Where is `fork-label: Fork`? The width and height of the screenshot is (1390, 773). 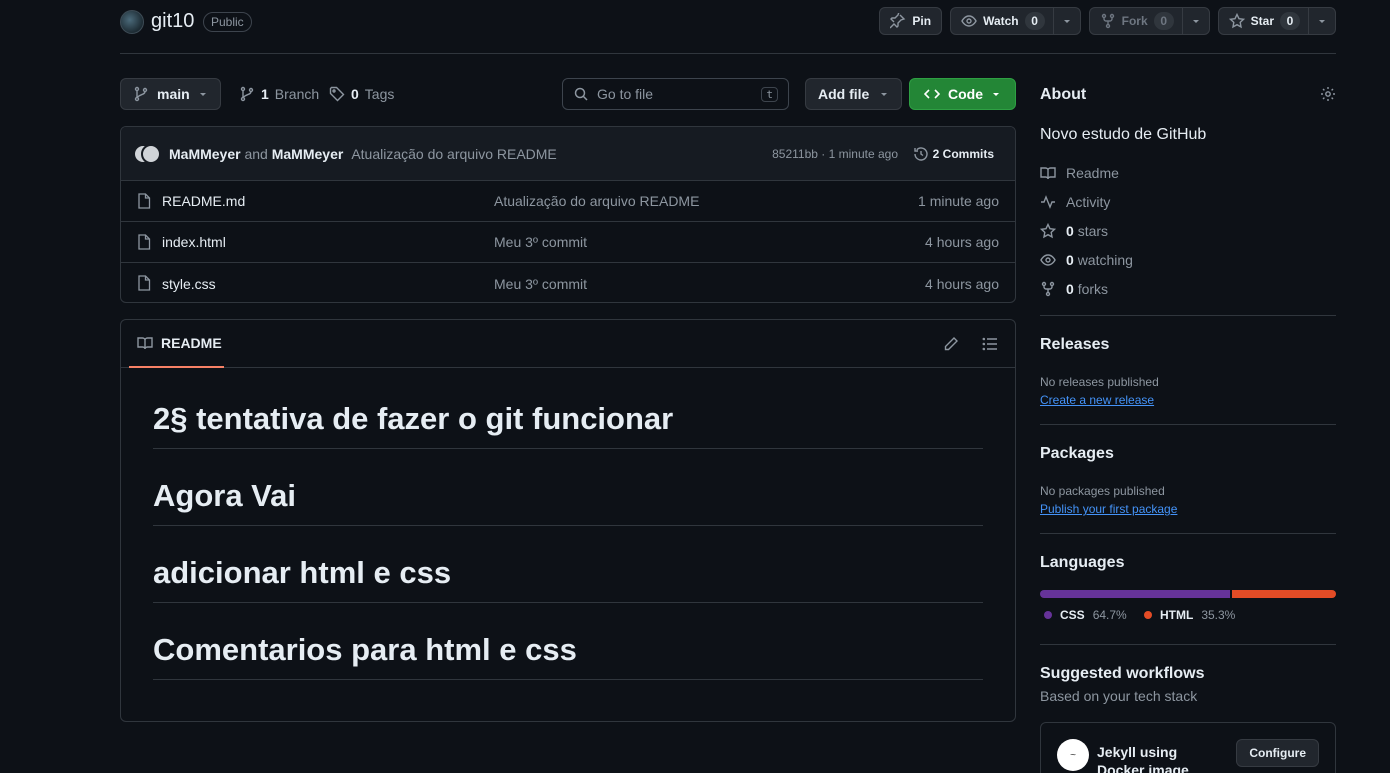
fork-label: Fork is located at coordinates (1134, 21).